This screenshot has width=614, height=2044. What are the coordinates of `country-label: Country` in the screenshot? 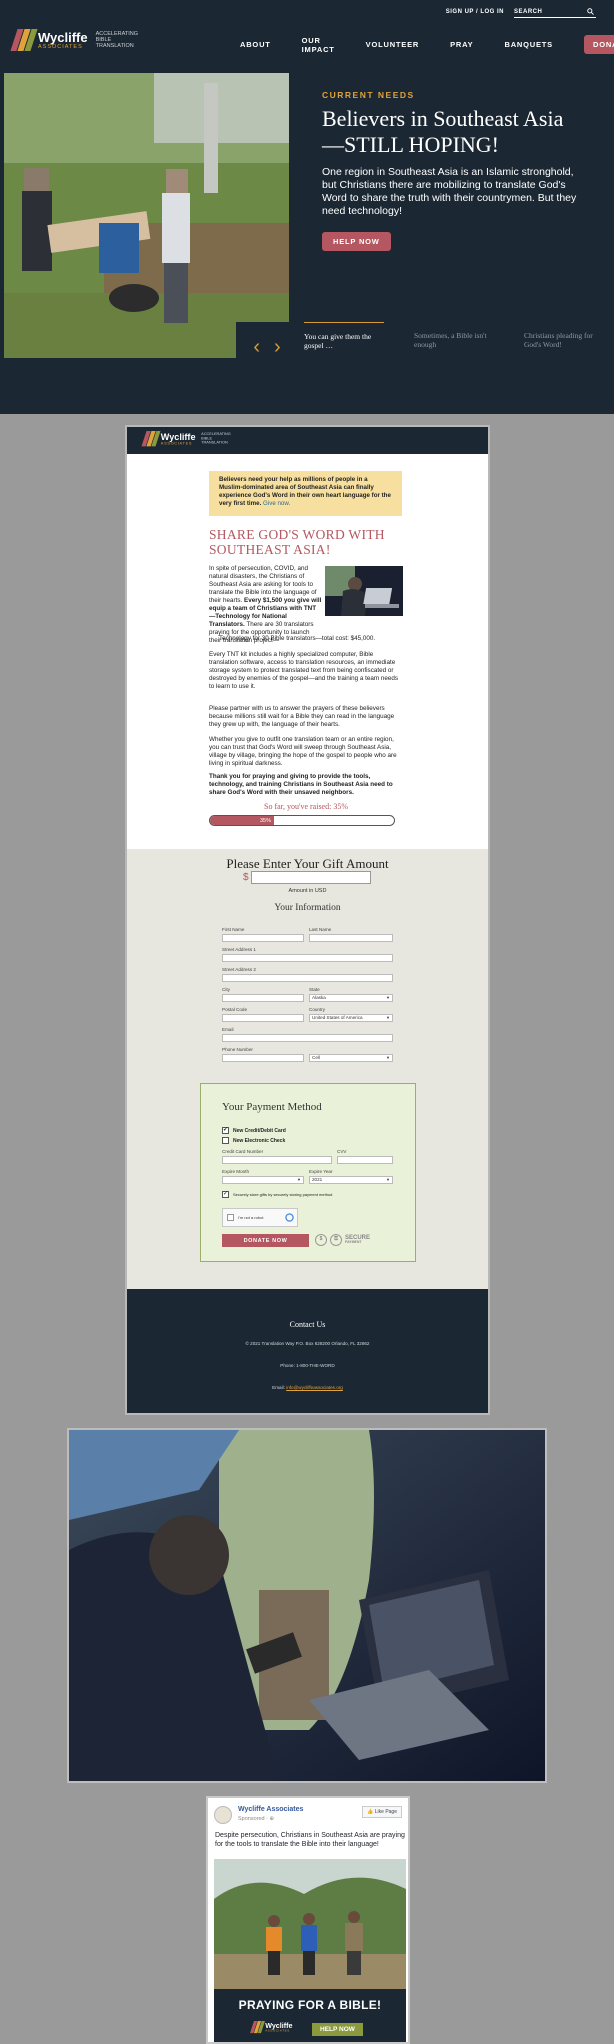 It's located at (317, 1009).